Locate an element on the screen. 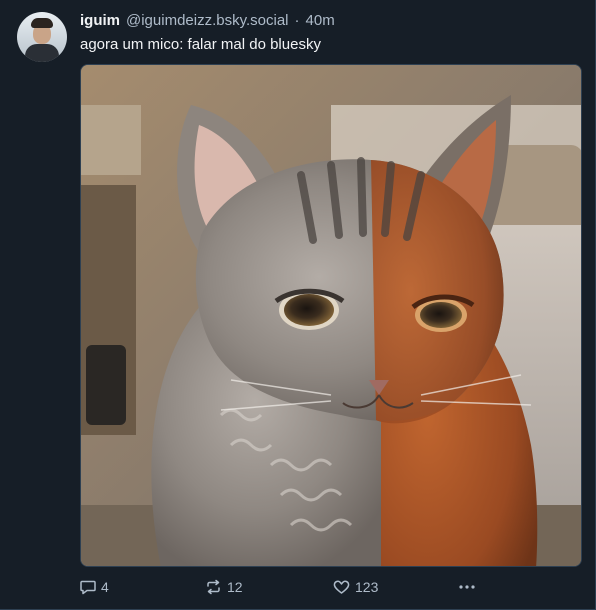 The width and height of the screenshot is (596, 610). avatar-shirt is located at coordinates (42, 53).